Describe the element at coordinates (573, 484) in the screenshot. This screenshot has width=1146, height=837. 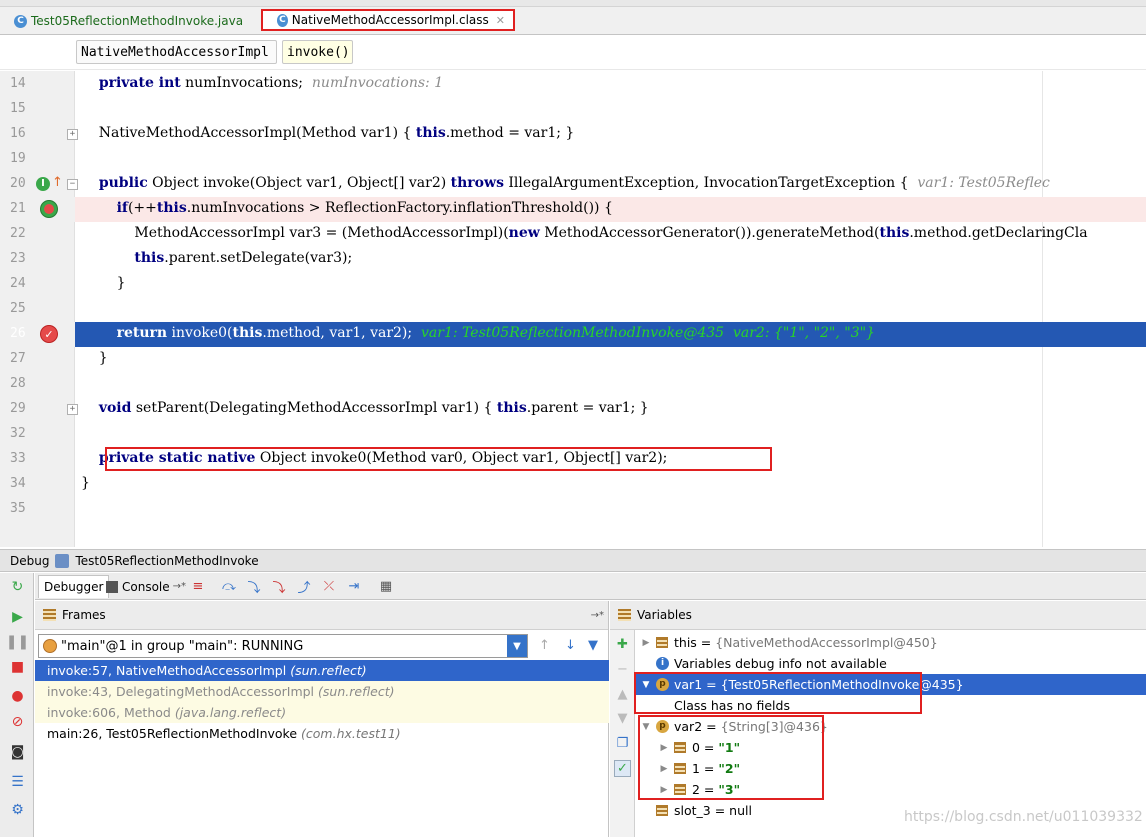
I see `code-line: 34}` at that location.